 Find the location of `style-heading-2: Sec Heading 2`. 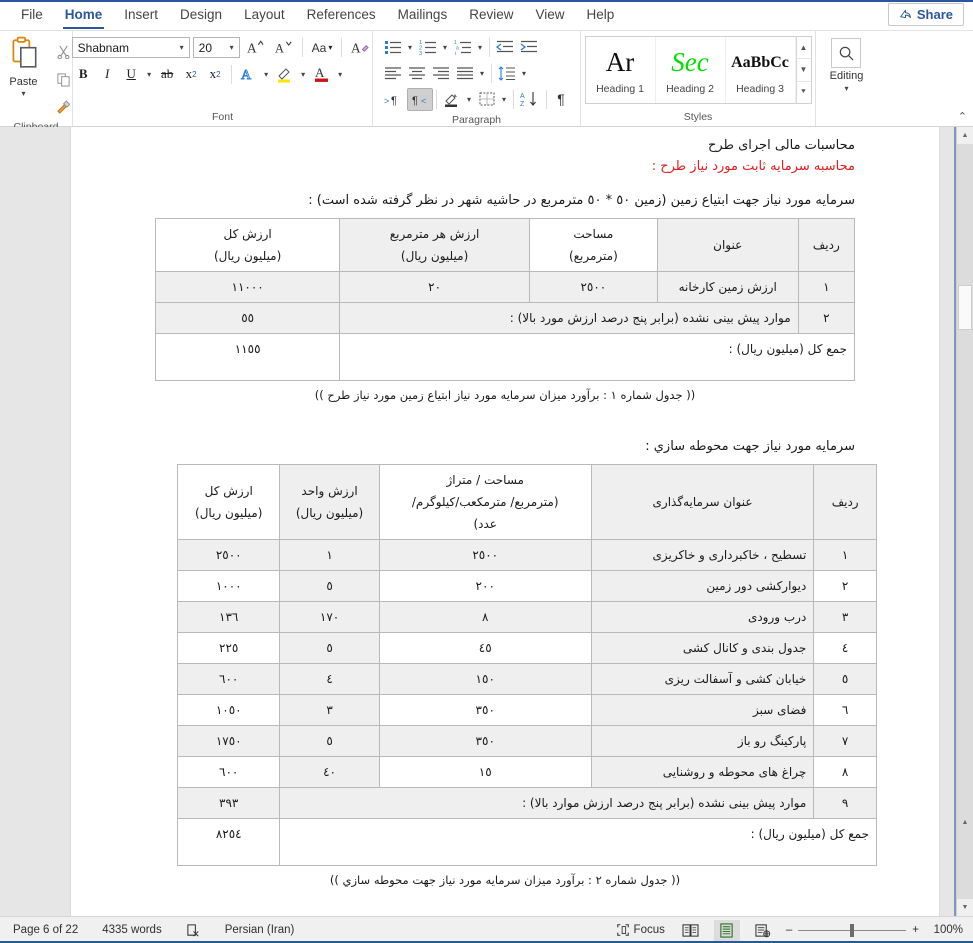

style-heading-2: Sec Heading 2 is located at coordinates (691, 70).